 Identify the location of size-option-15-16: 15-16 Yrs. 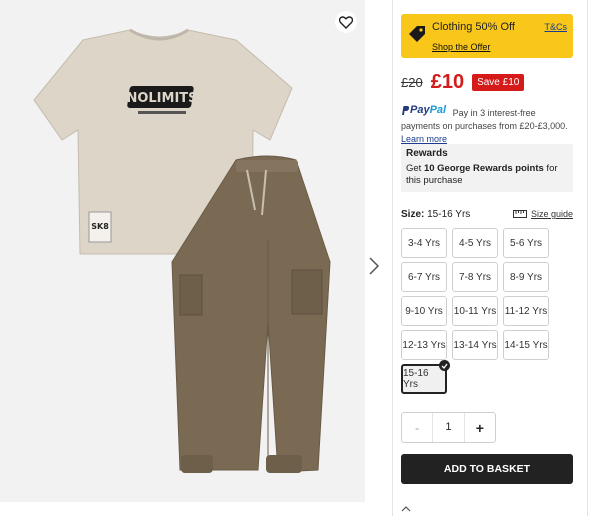
(425, 377).